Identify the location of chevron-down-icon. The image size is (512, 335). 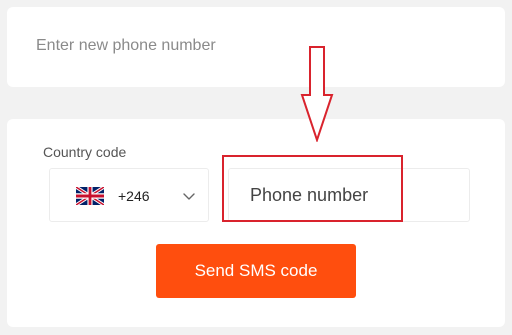
(189, 196).